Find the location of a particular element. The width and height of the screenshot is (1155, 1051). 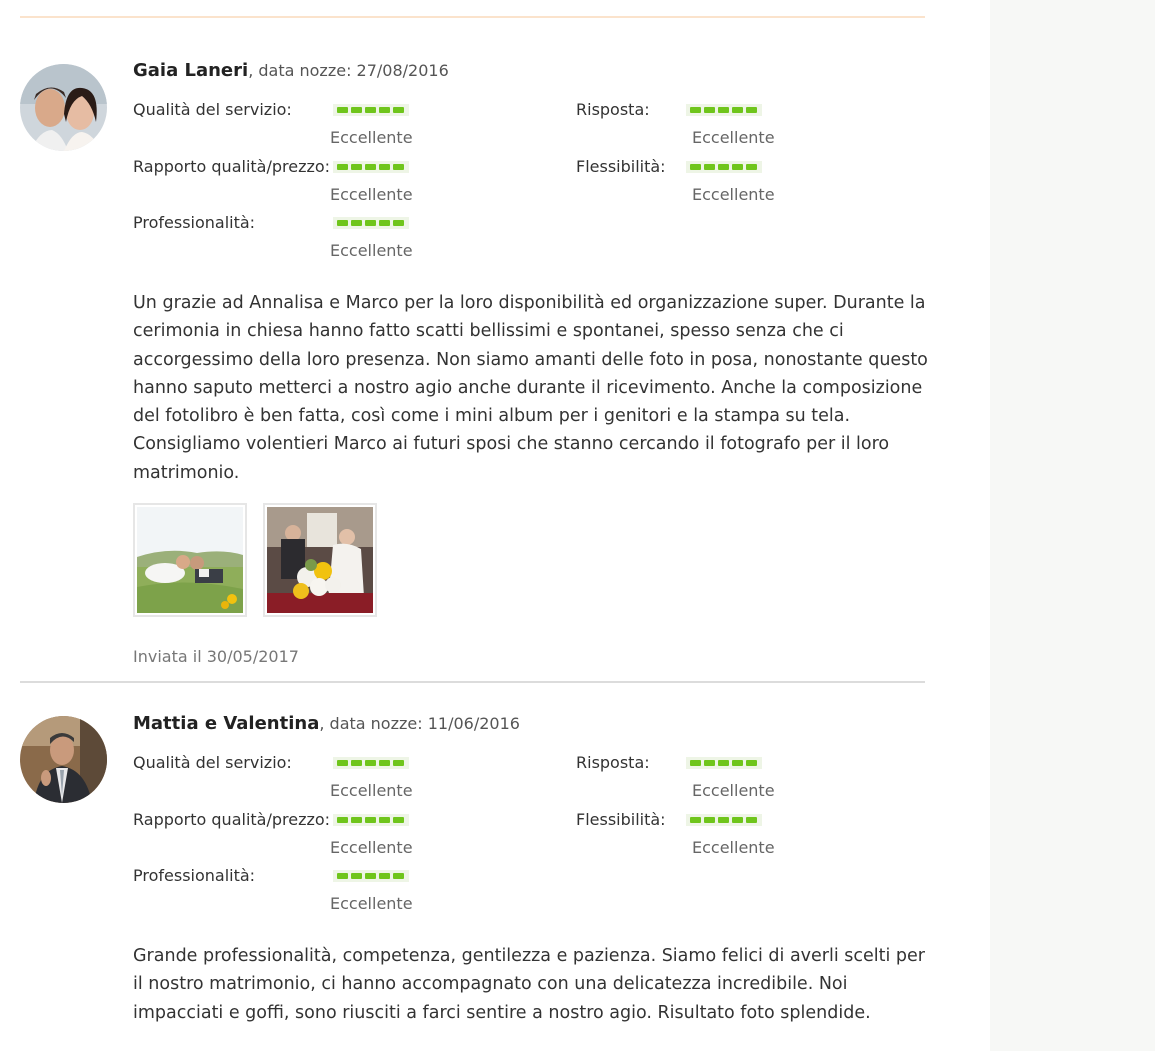

reviewer-name: Mattia e Valentina is located at coordinates (226, 723).